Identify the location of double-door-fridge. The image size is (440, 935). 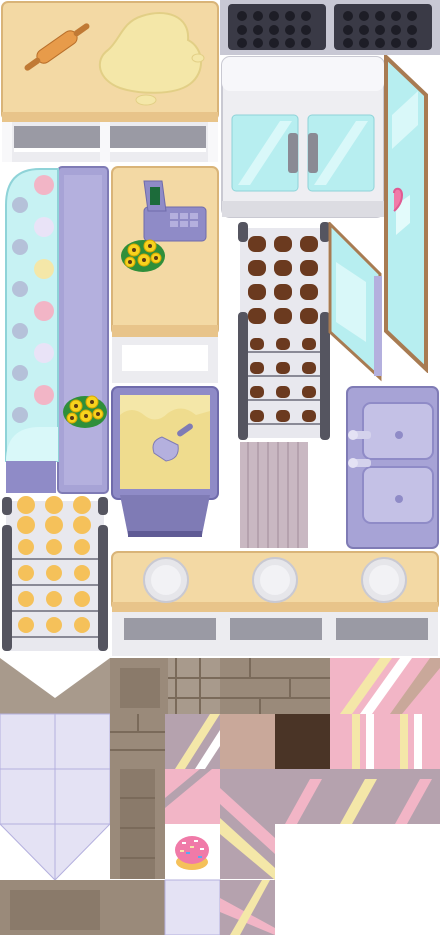
(303, 137).